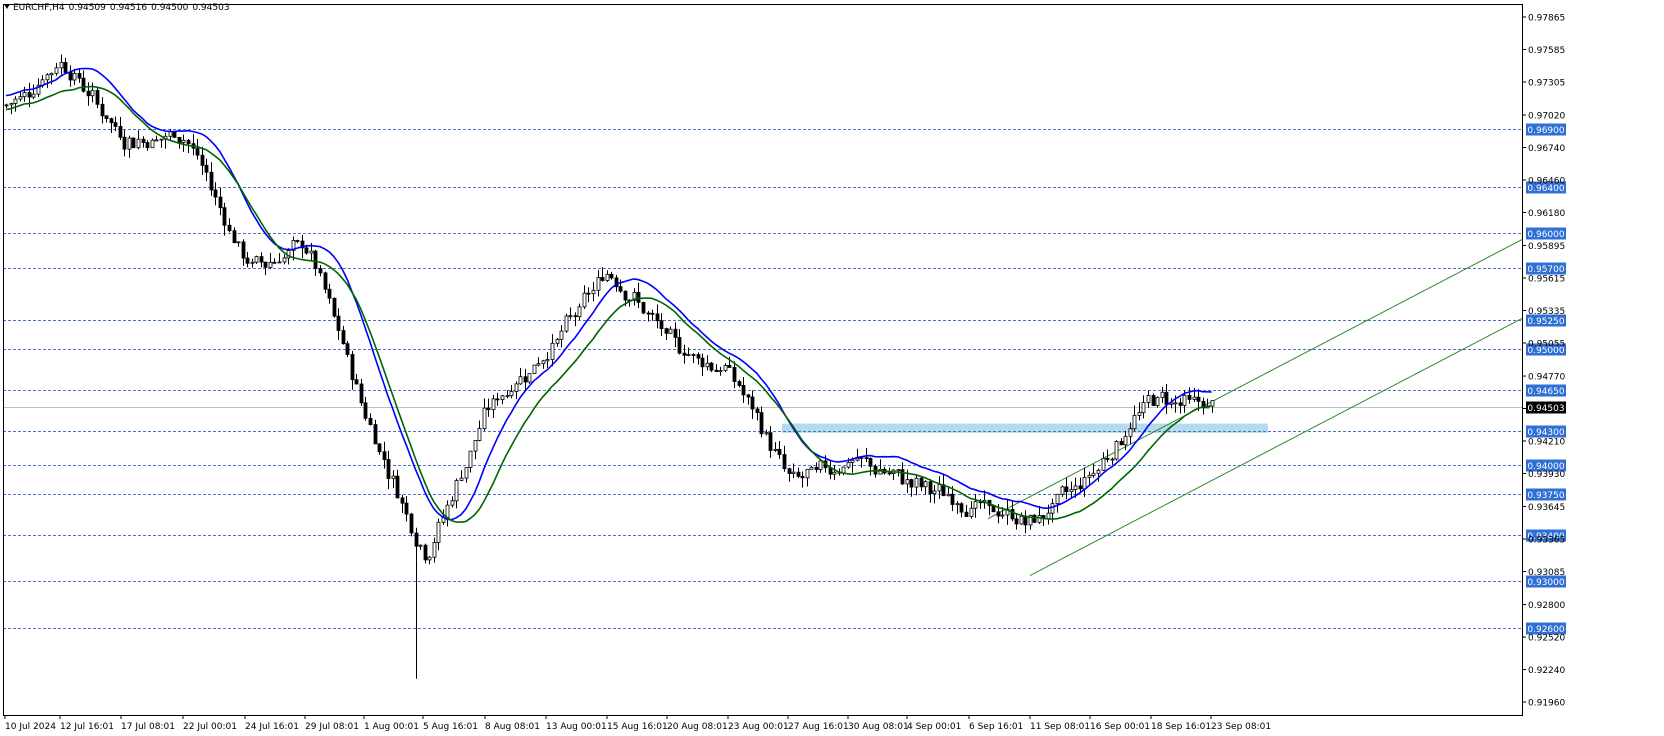  Describe the element at coordinates (1546, 149) in the screenshot. I see `y-tick-label: 0.96740` at that location.